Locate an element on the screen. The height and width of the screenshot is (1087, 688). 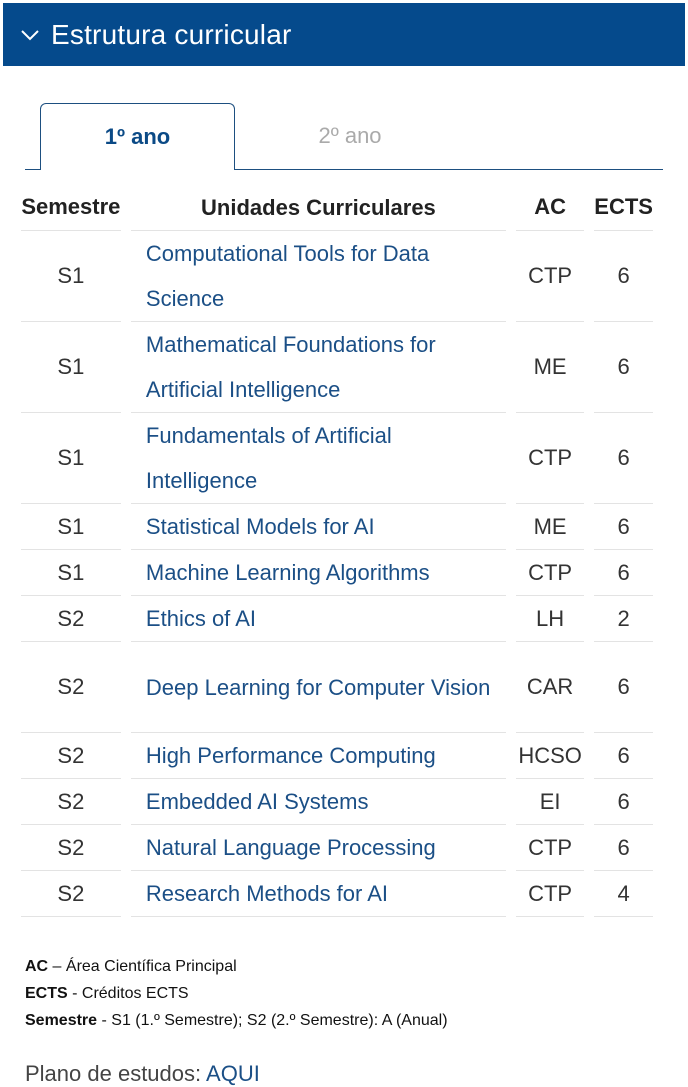
tab-year-2: 2º ano is located at coordinates (350, 136).